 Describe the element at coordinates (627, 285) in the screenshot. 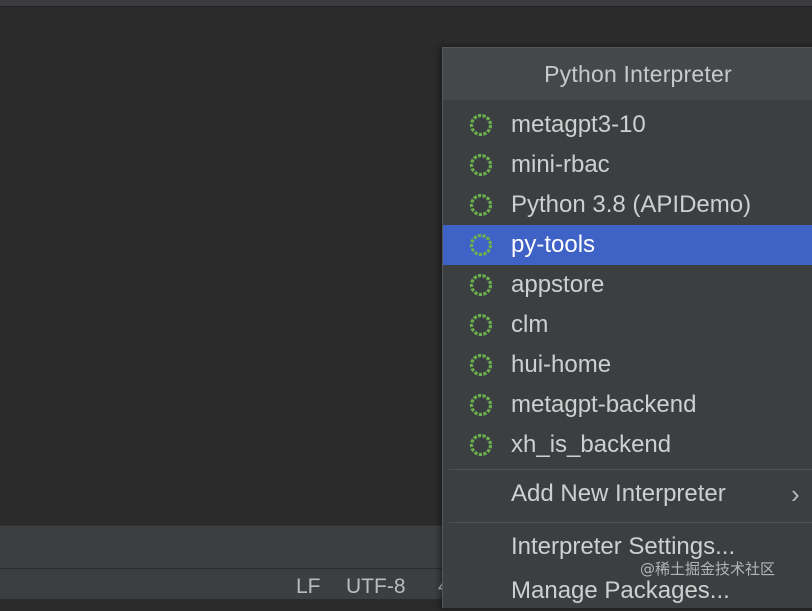

I see `interpreter-item: appstore` at that location.